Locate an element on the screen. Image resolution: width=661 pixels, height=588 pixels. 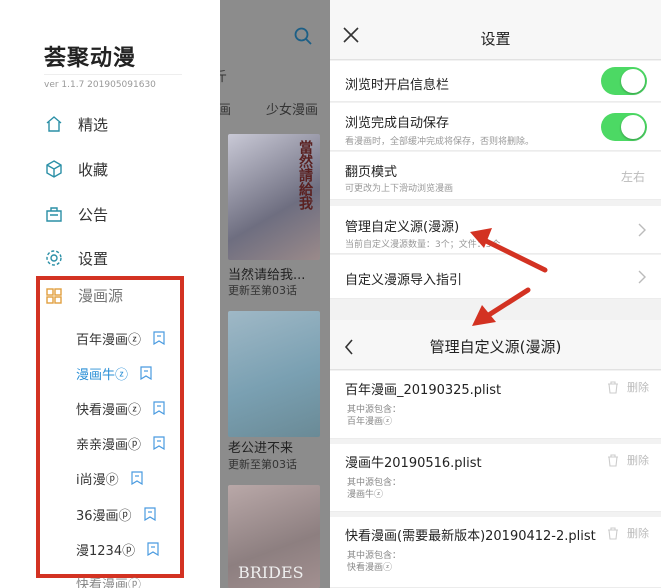
nav-item-featured: 精选 is located at coordinates (76, 124).